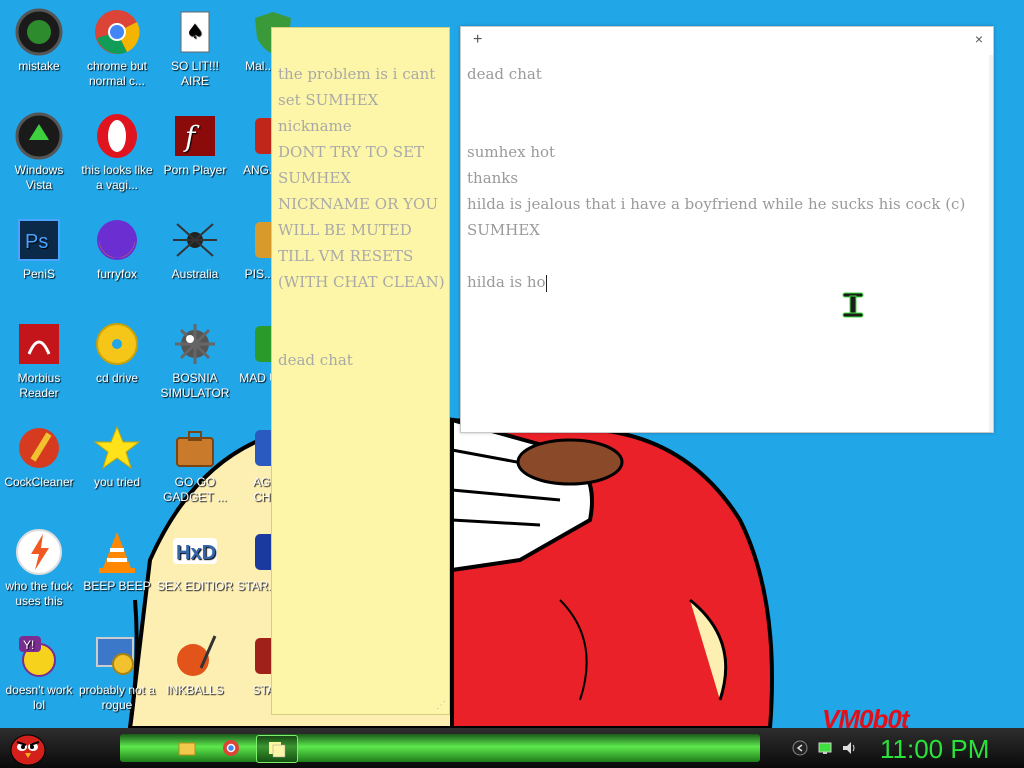 The height and width of the screenshot is (768, 1024). I want to click on desktop-icon-cd-drive: cd drive, so click(117, 350).